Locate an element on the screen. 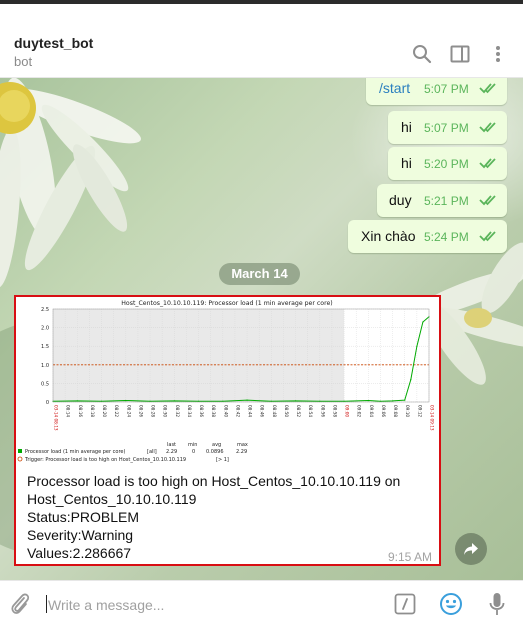 The width and height of the screenshot is (523, 628). x-tick-label: 08:36 is located at coordinates (201, 411).